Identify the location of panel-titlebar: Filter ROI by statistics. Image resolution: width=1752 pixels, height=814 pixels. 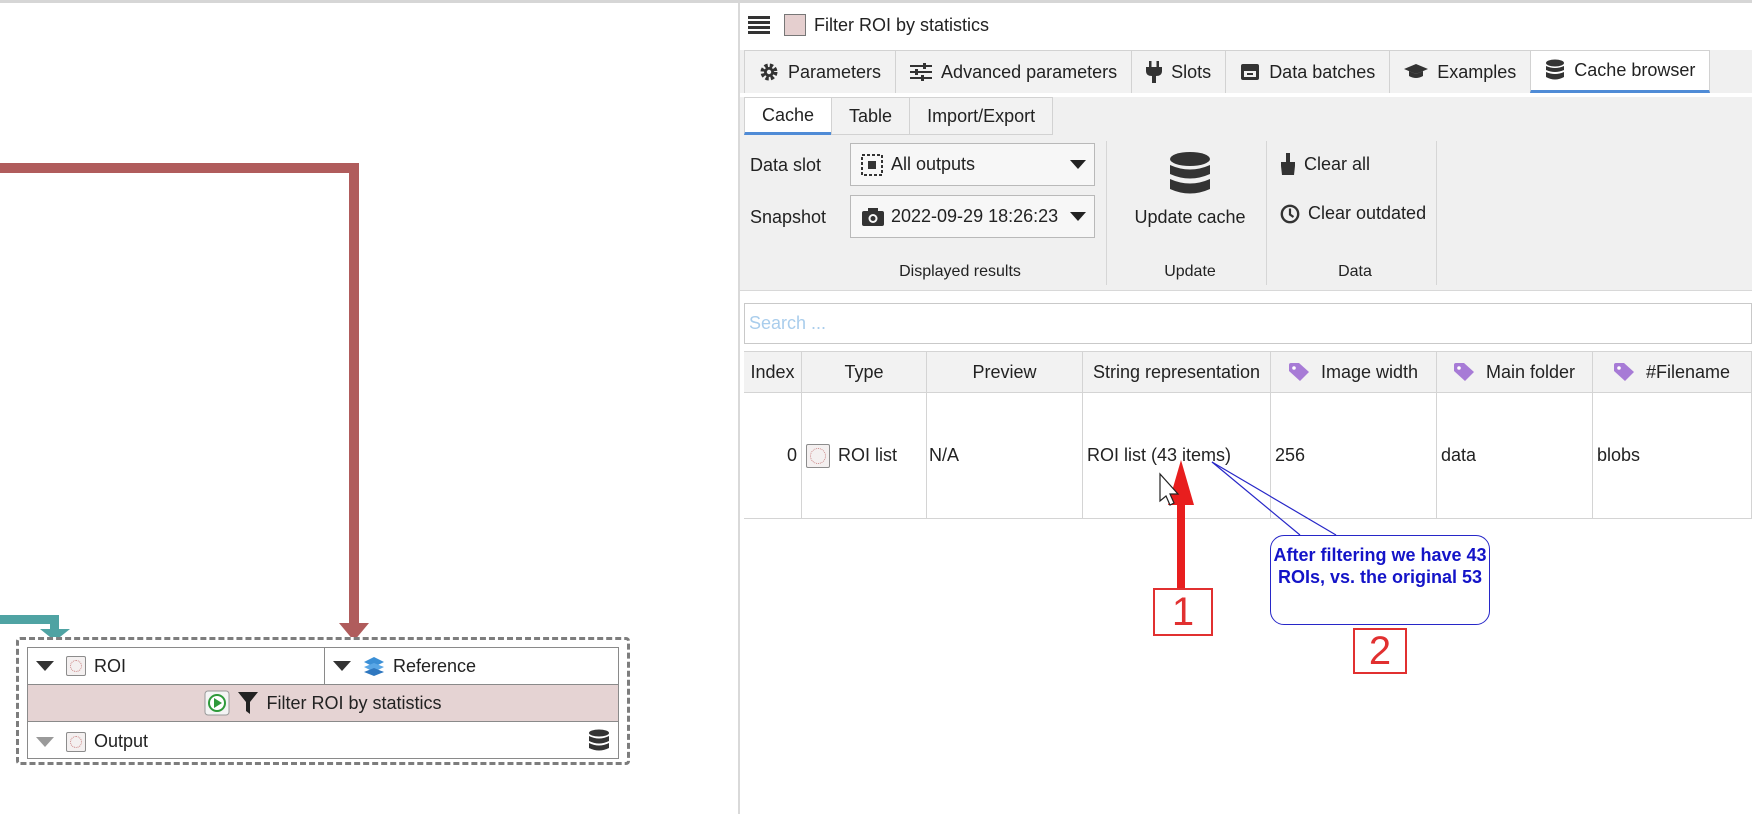
(1246, 25).